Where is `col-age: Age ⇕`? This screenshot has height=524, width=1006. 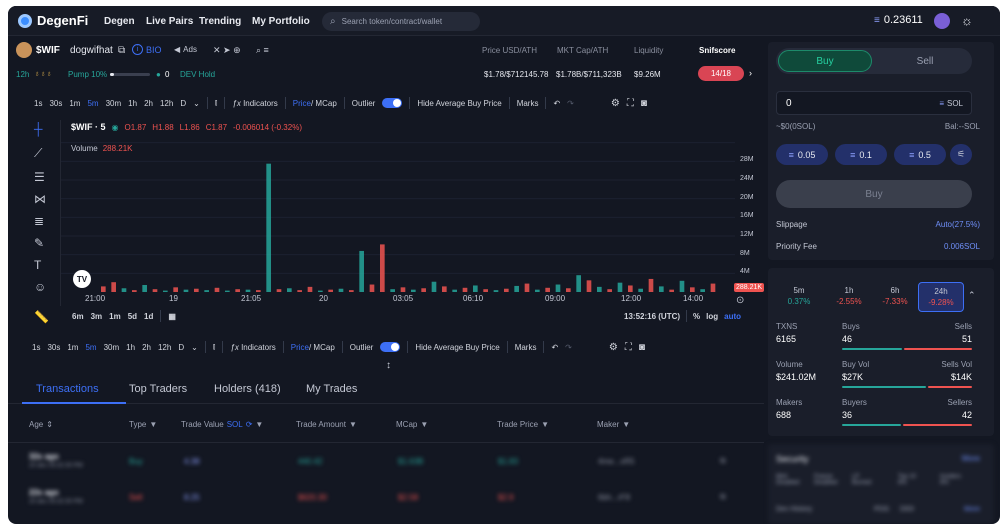
col-age: Age ⇕ is located at coordinates (41, 424).